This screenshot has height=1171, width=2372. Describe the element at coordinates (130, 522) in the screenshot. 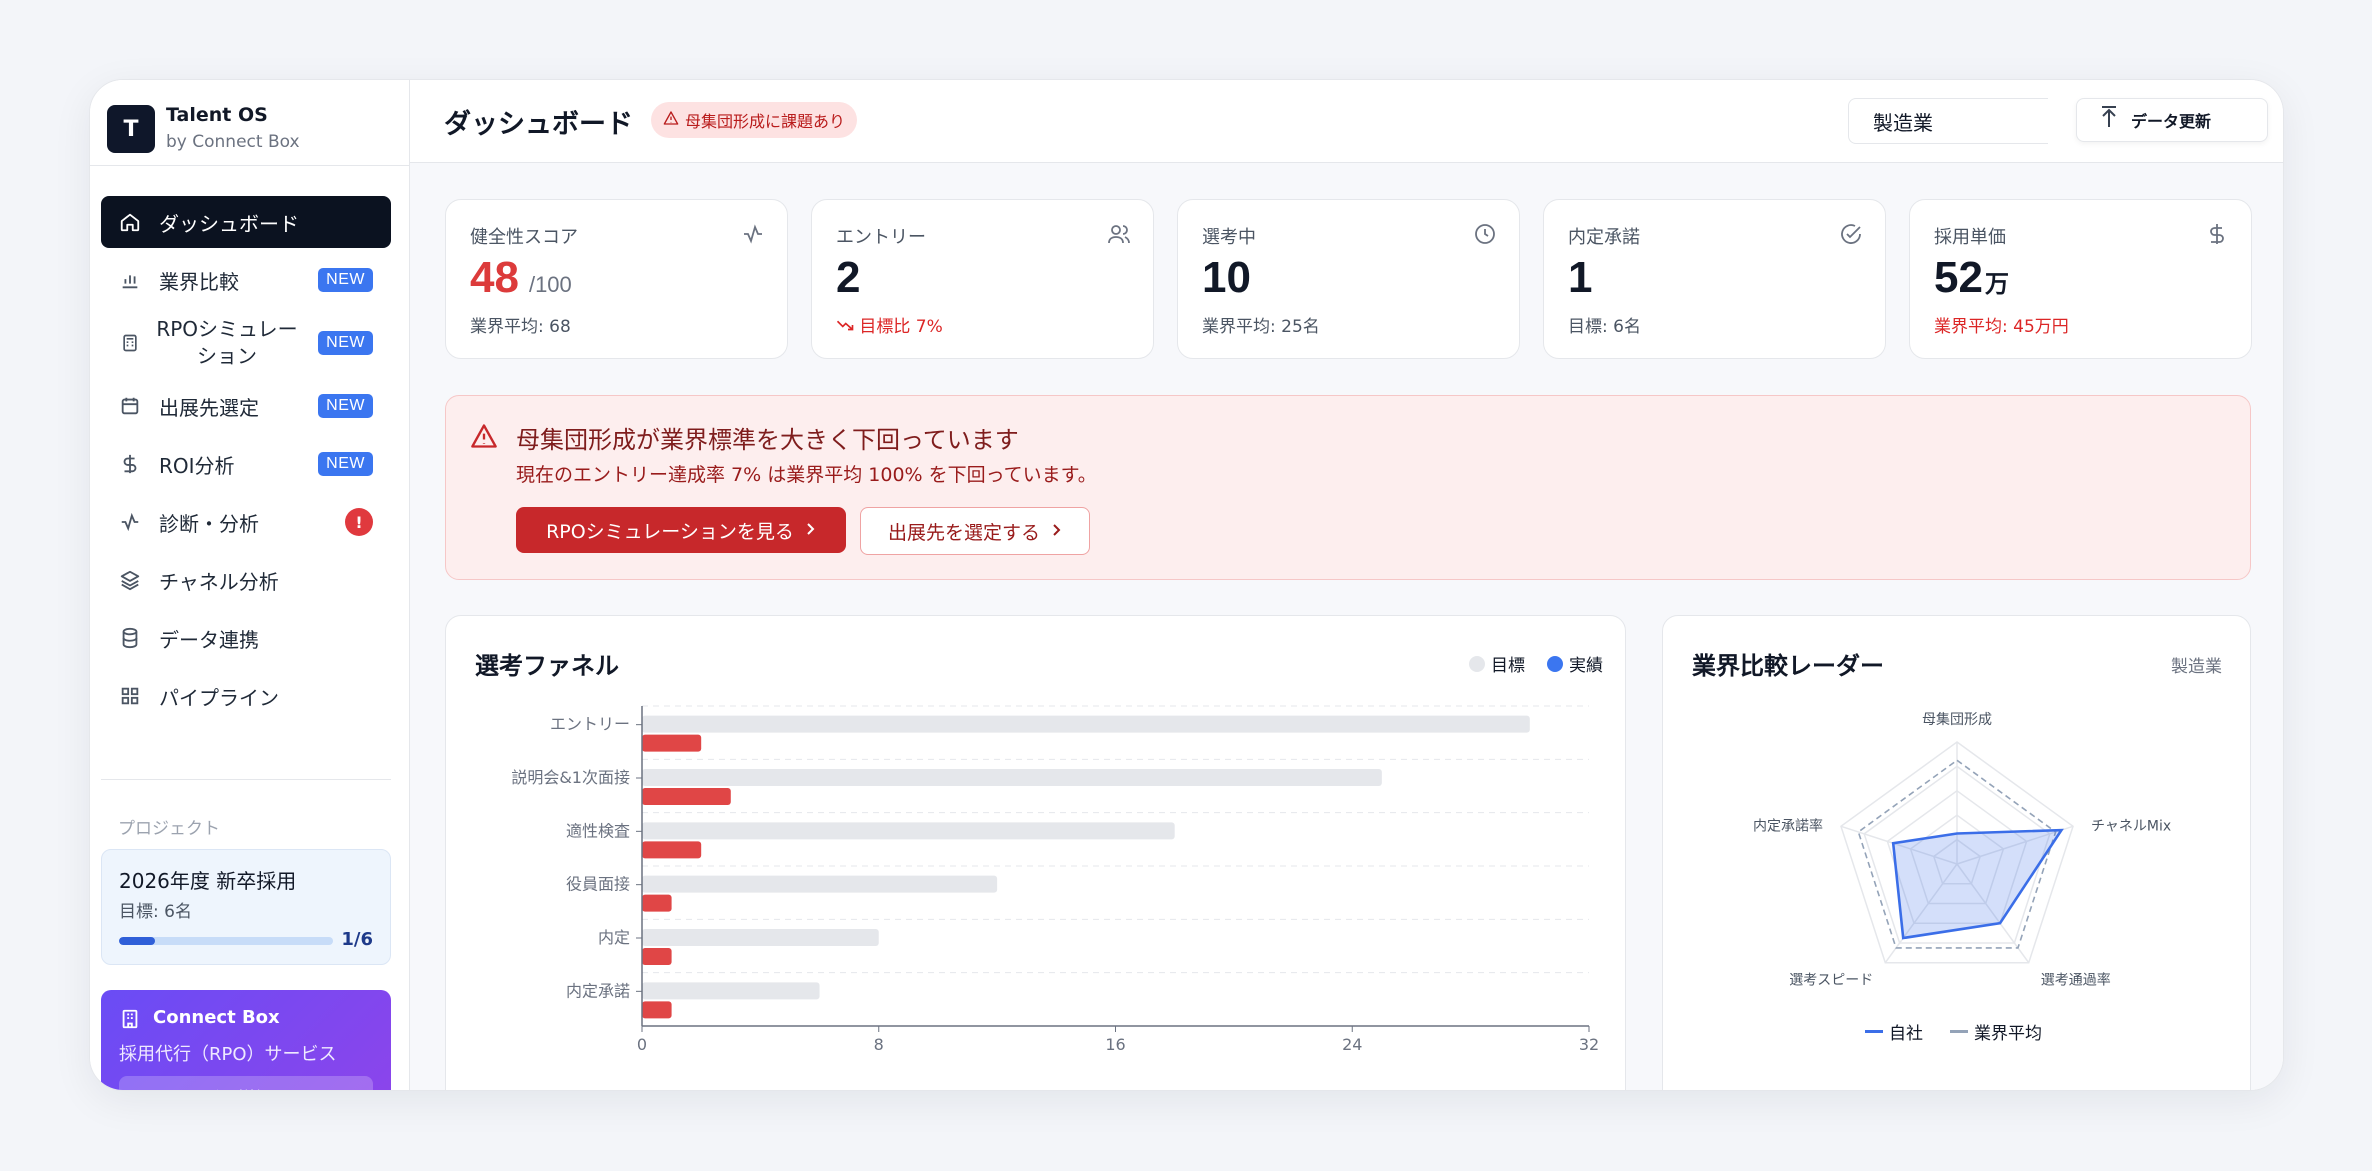

I see `activity-icon` at that location.